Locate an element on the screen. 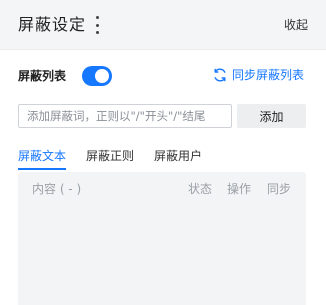 This screenshot has height=305, width=326. column-header-content: 内容 ( - ) is located at coordinates (56, 189).